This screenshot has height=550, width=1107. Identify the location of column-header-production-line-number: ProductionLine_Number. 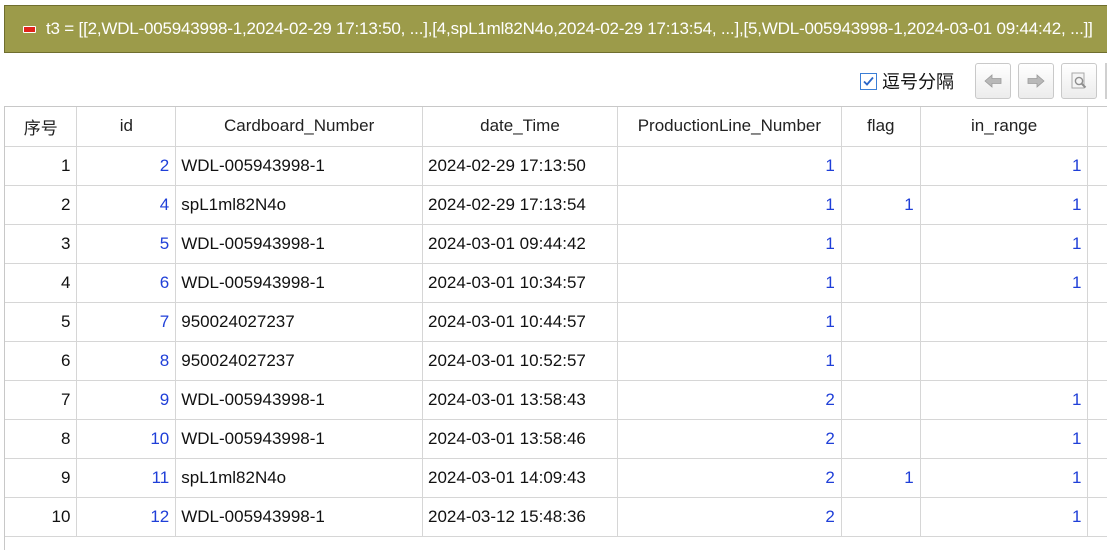
(729, 127).